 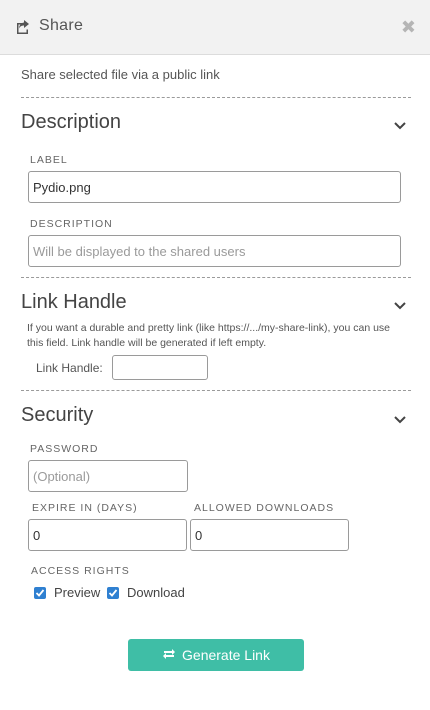 I want to click on preview-label: Preview, so click(x=77, y=592).